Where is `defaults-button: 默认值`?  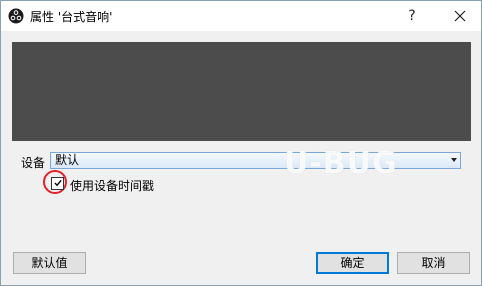 defaults-button: 默认值 is located at coordinates (49, 263).